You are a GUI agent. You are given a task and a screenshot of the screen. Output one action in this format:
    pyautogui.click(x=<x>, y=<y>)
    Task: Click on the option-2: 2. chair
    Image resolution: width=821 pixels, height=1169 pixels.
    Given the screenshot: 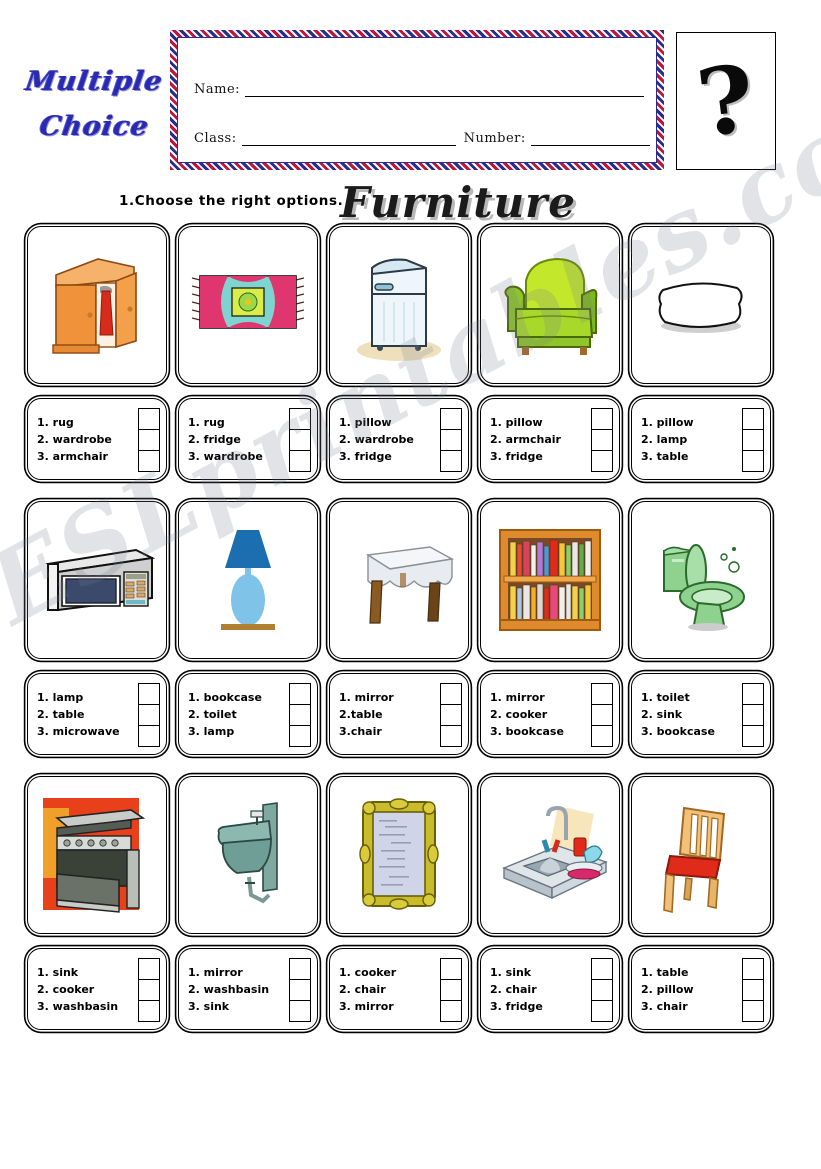 What is the action you would take?
    pyautogui.click(x=362, y=989)
    